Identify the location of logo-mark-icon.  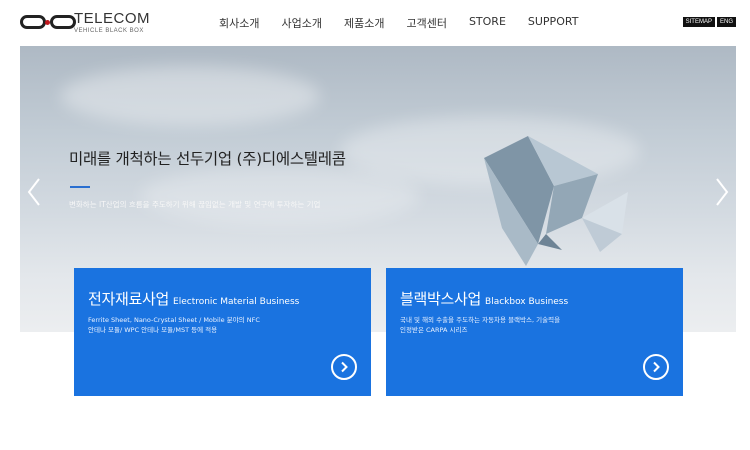
(48, 22).